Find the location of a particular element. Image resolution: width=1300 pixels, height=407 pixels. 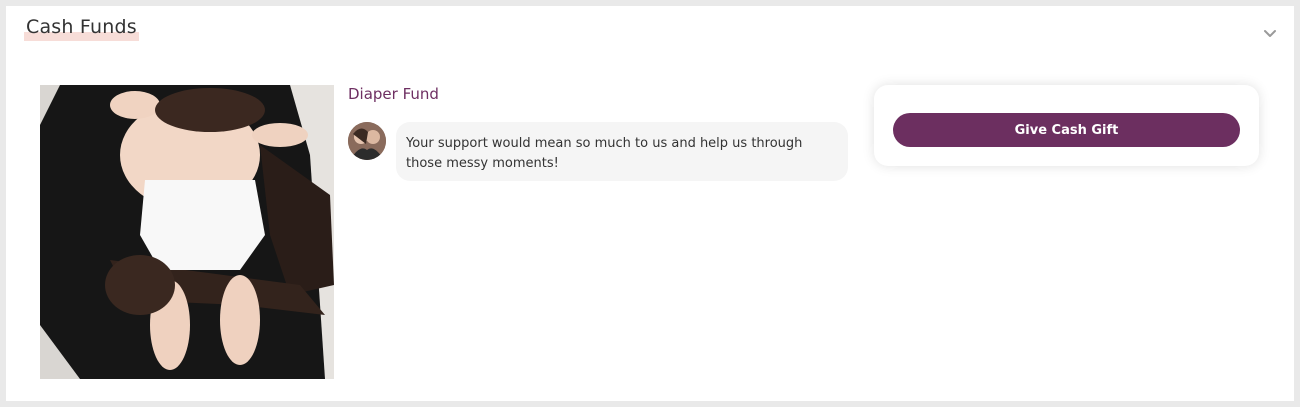

avatar is located at coordinates (367, 141).